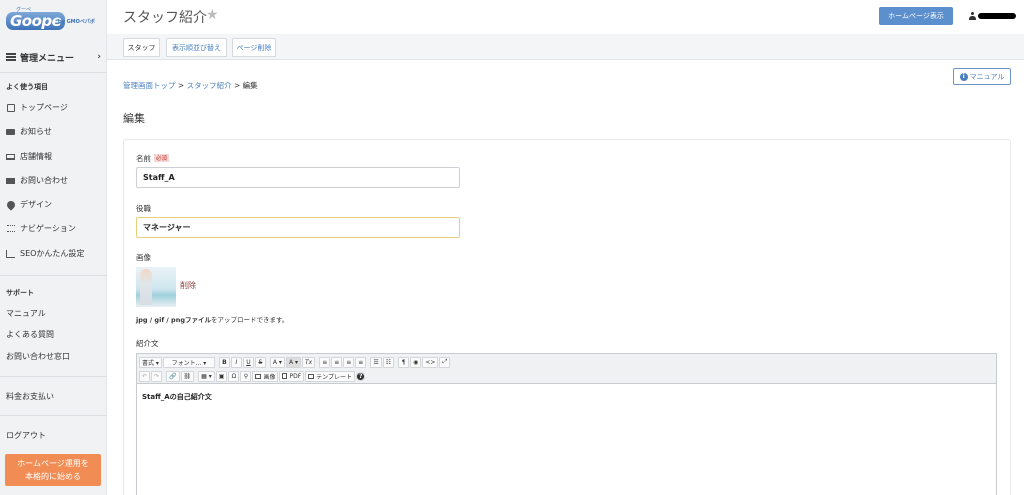  I want to click on upgrade-promo-button: ホームページ運用を 本格的に始める, so click(53, 470).